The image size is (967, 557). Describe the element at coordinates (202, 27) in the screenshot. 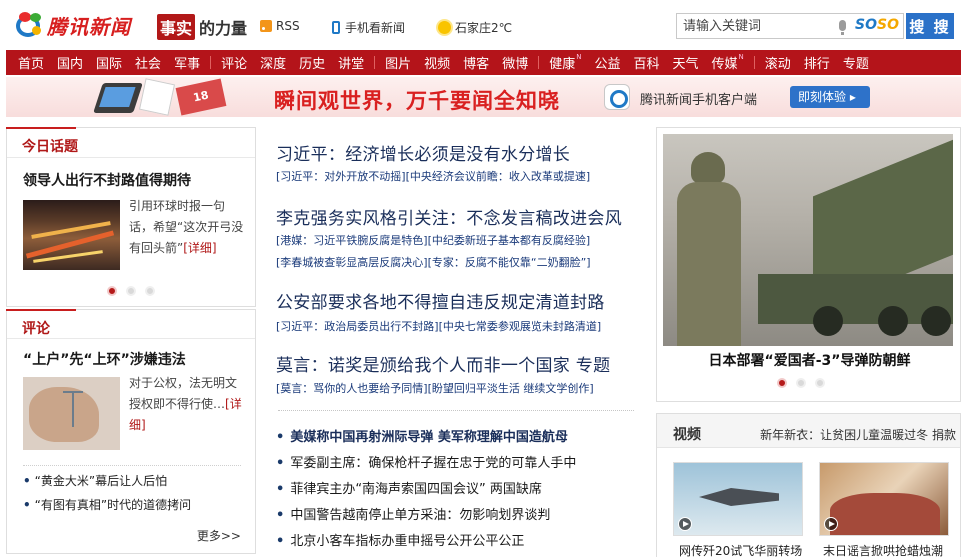

I see `slogan-badge: 事实 的力量` at that location.